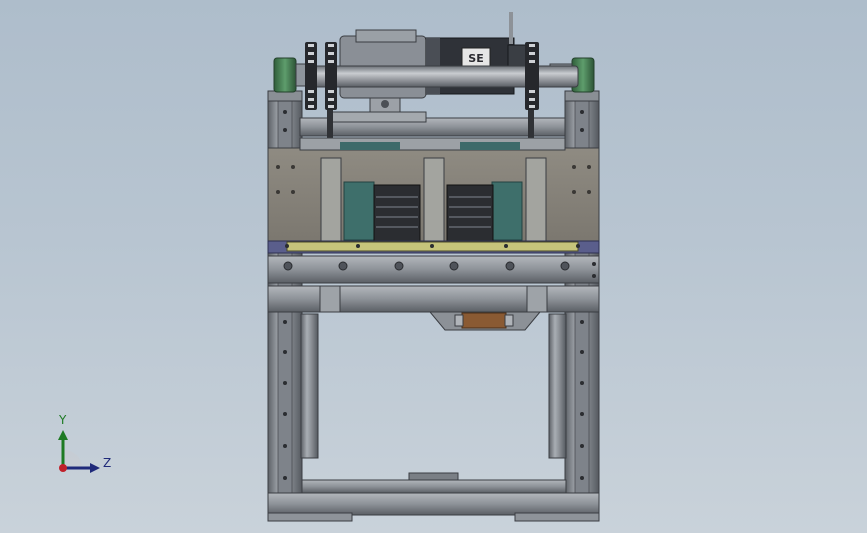 The height and width of the screenshot is (533, 867). I want to click on roller-rail, so click(433, 269).